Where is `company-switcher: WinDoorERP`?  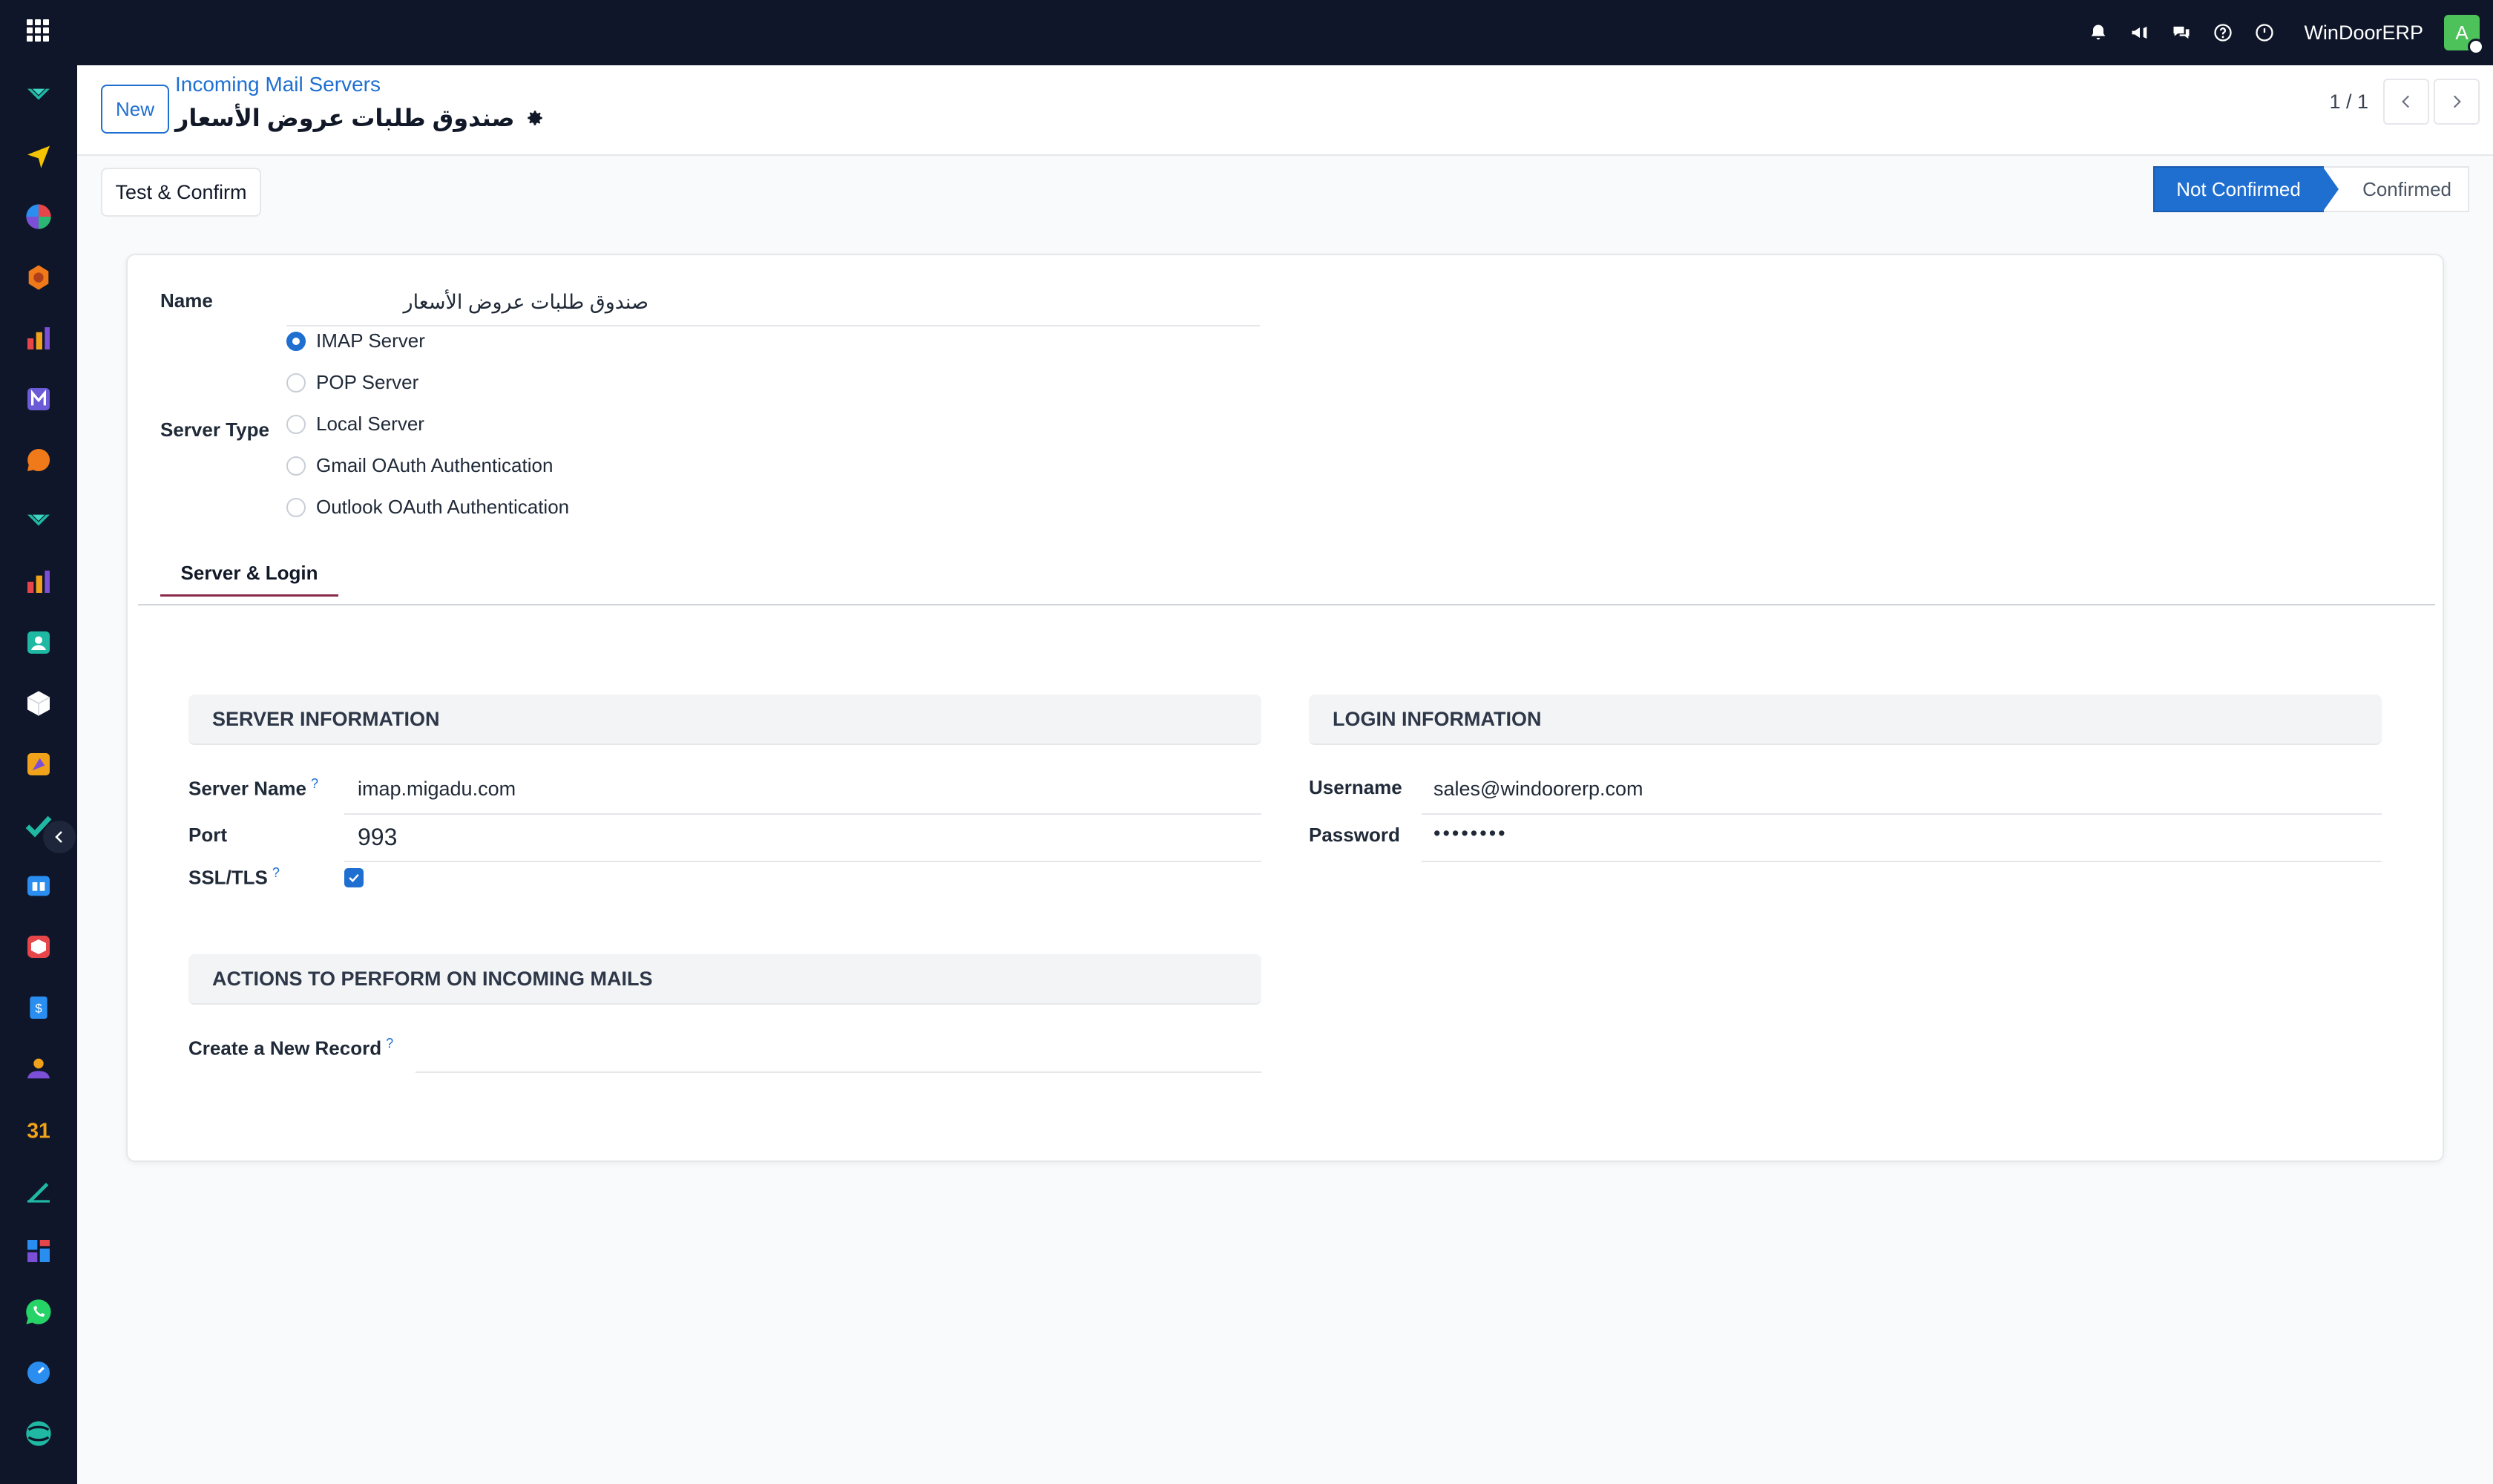 company-switcher: WinDoorERP is located at coordinates (2363, 33).